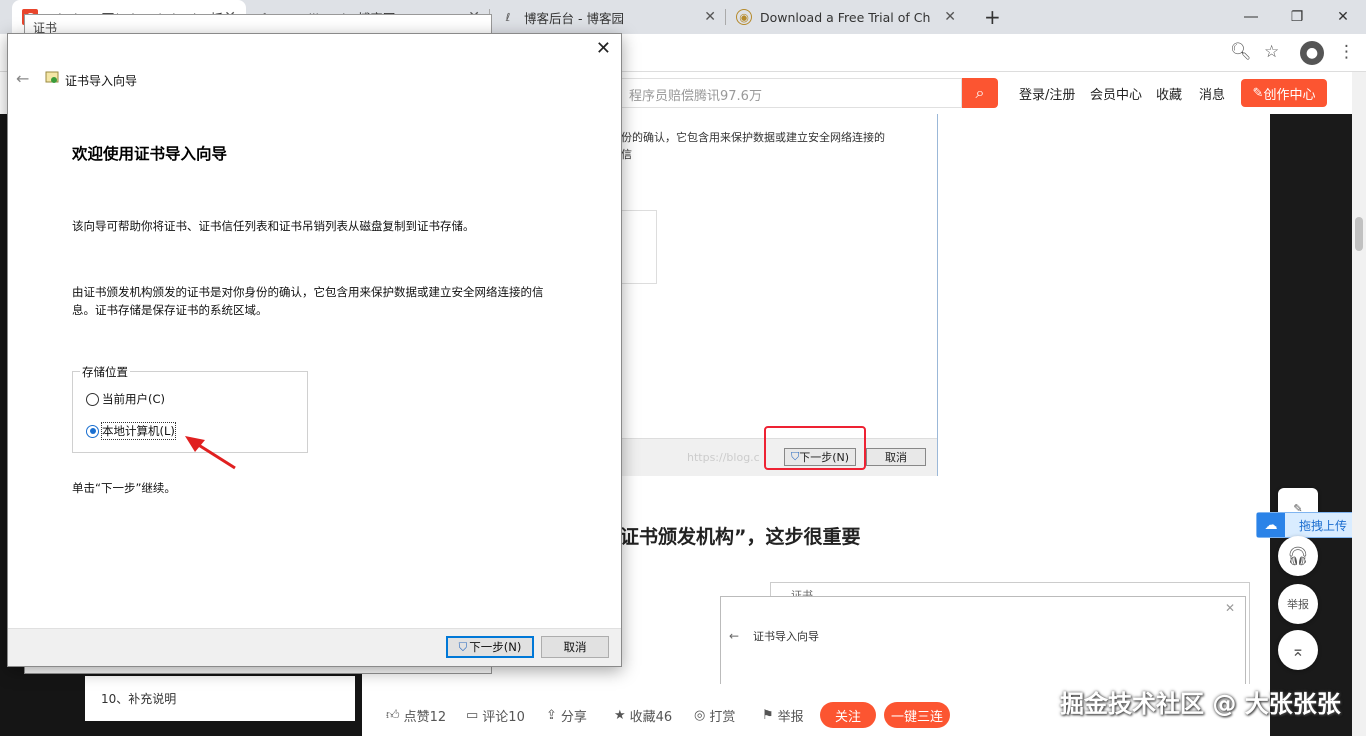 Image resolution: width=1366 pixels, height=736 pixels. What do you see at coordinates (1241, 52) in the screenshot?
I see `zoom-icon: 🔍︎` at bounding box center [1241, 52].